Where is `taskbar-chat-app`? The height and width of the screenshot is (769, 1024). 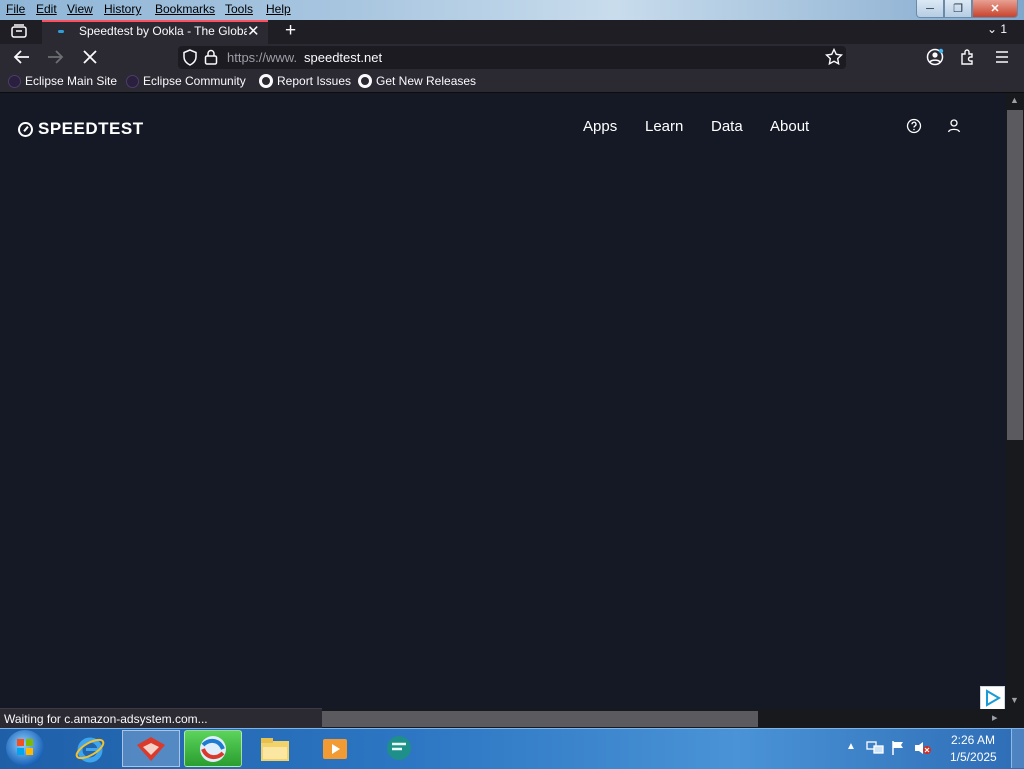
taskbar-chat-app is located at coordinates (399, 748).